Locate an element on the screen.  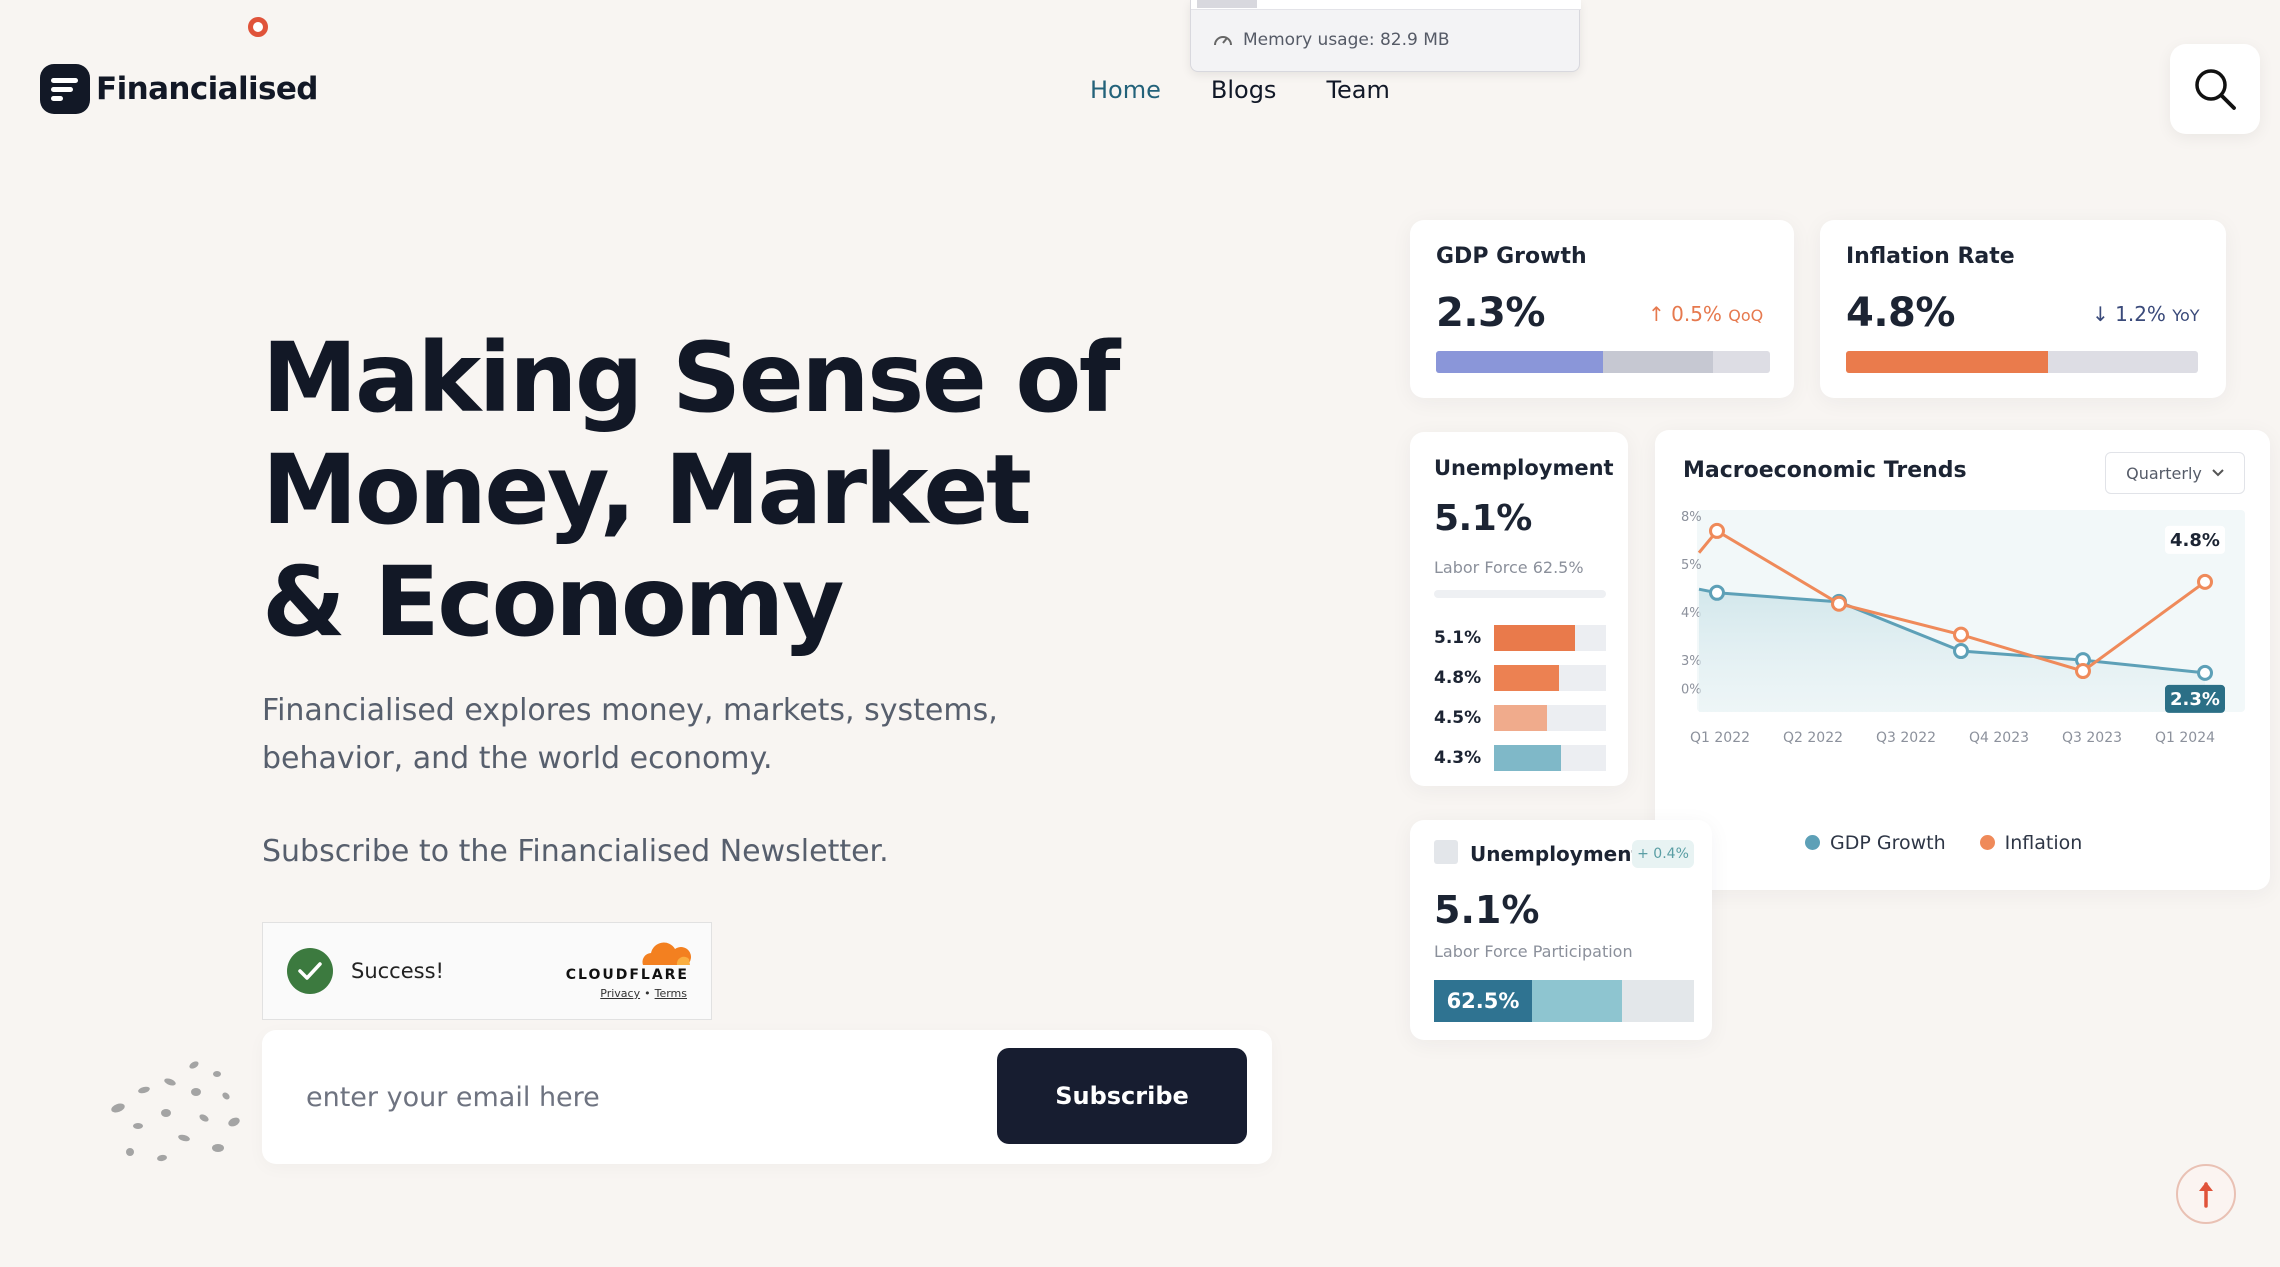
cloudflare-logo: CLOUDFLARE is located at coordinates (627, 975).